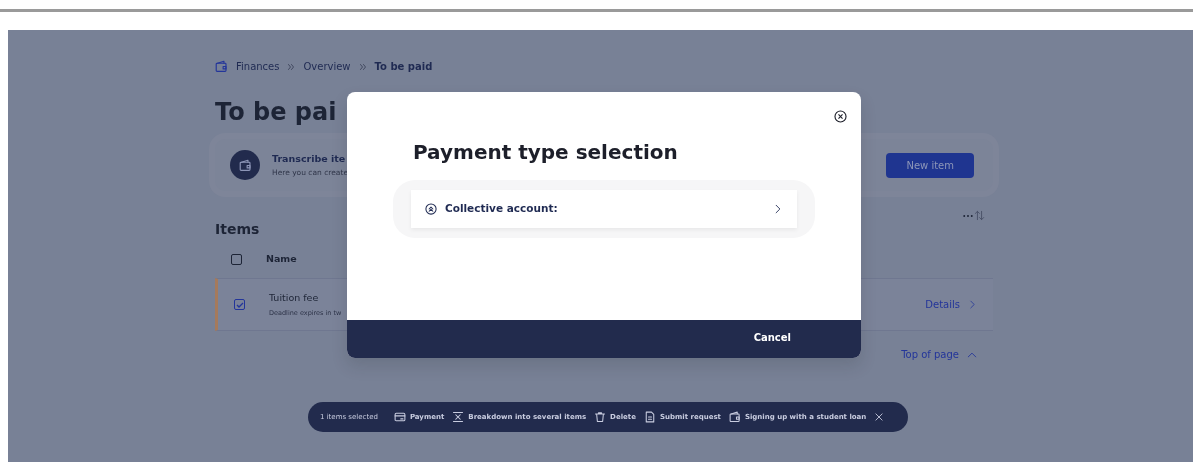 This screenshot has height=462, width=1193. I want to click on option-button: Collective account:, so click(604, 209).